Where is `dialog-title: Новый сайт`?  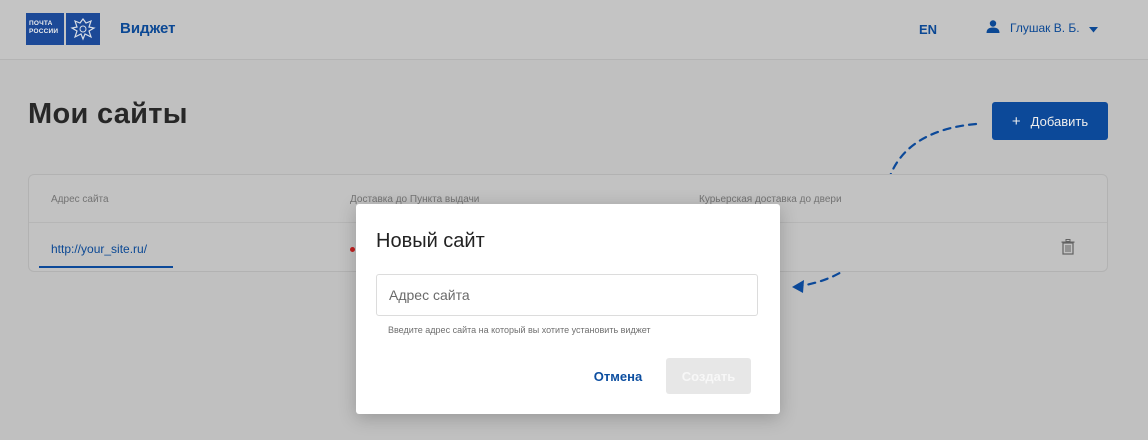
dialog-title: Новый сайт is located at coordinates (430, 241).